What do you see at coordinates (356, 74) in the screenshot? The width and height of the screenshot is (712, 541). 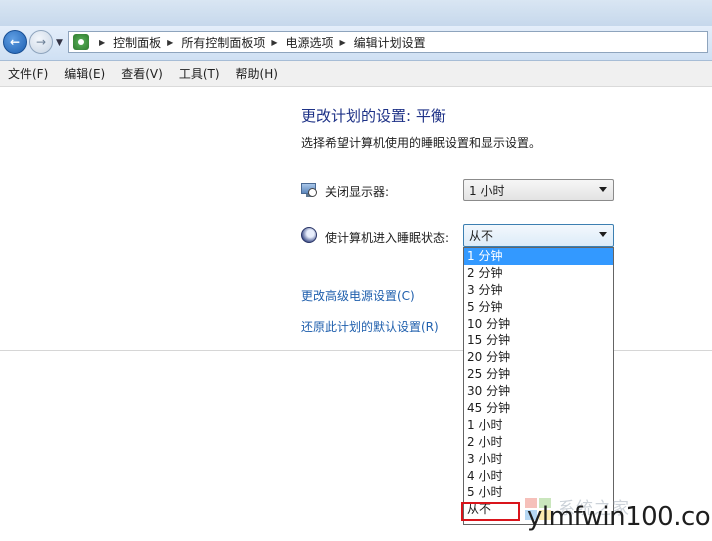 I see `menu-bar: 文件(F) 编辑(E) 查看(V) 工具(T) 帮助(H)` at bounding box center [356, 74].